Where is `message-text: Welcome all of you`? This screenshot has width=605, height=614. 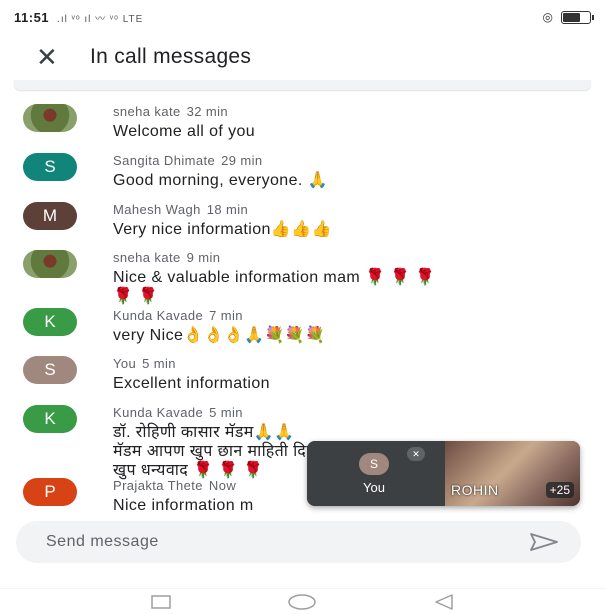
message-text: Welcome all of you is located at coordinates (184, 131).